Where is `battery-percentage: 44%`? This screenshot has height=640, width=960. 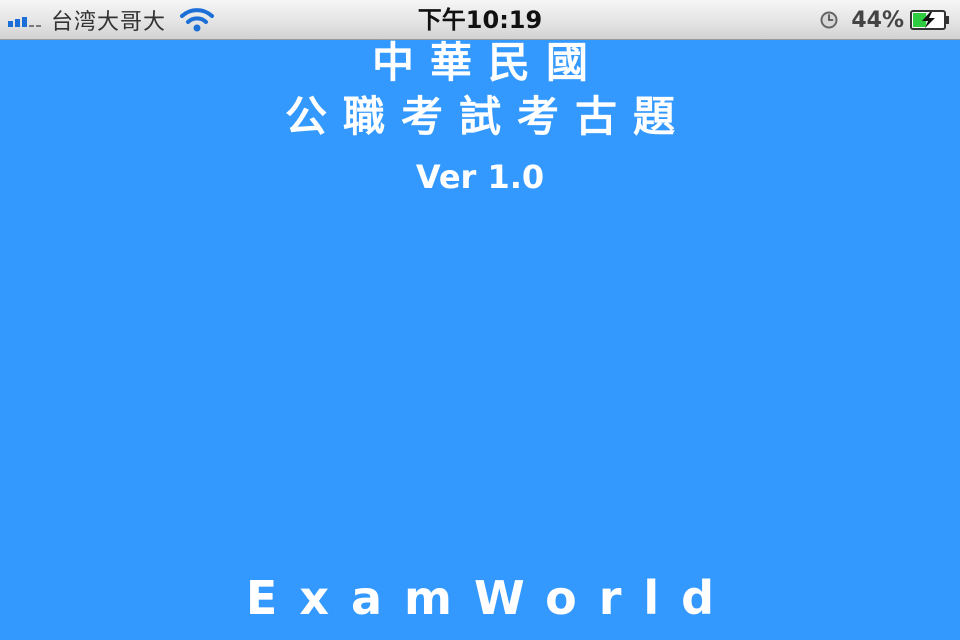
battery-percentage: 44% is located at coordinates (877, 20).